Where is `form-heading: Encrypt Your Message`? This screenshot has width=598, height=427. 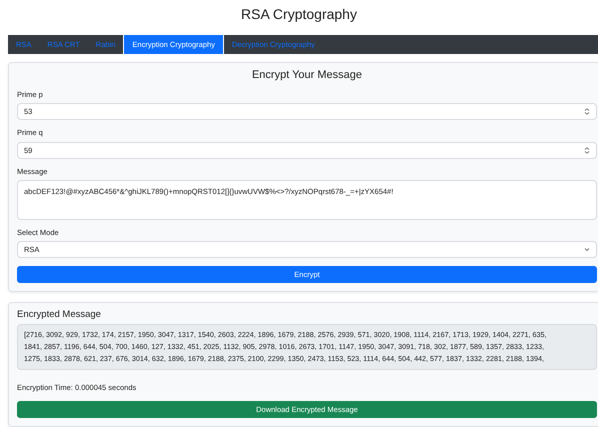
form-heading: Encrypt Your Message is located at coordinates (307, 75).